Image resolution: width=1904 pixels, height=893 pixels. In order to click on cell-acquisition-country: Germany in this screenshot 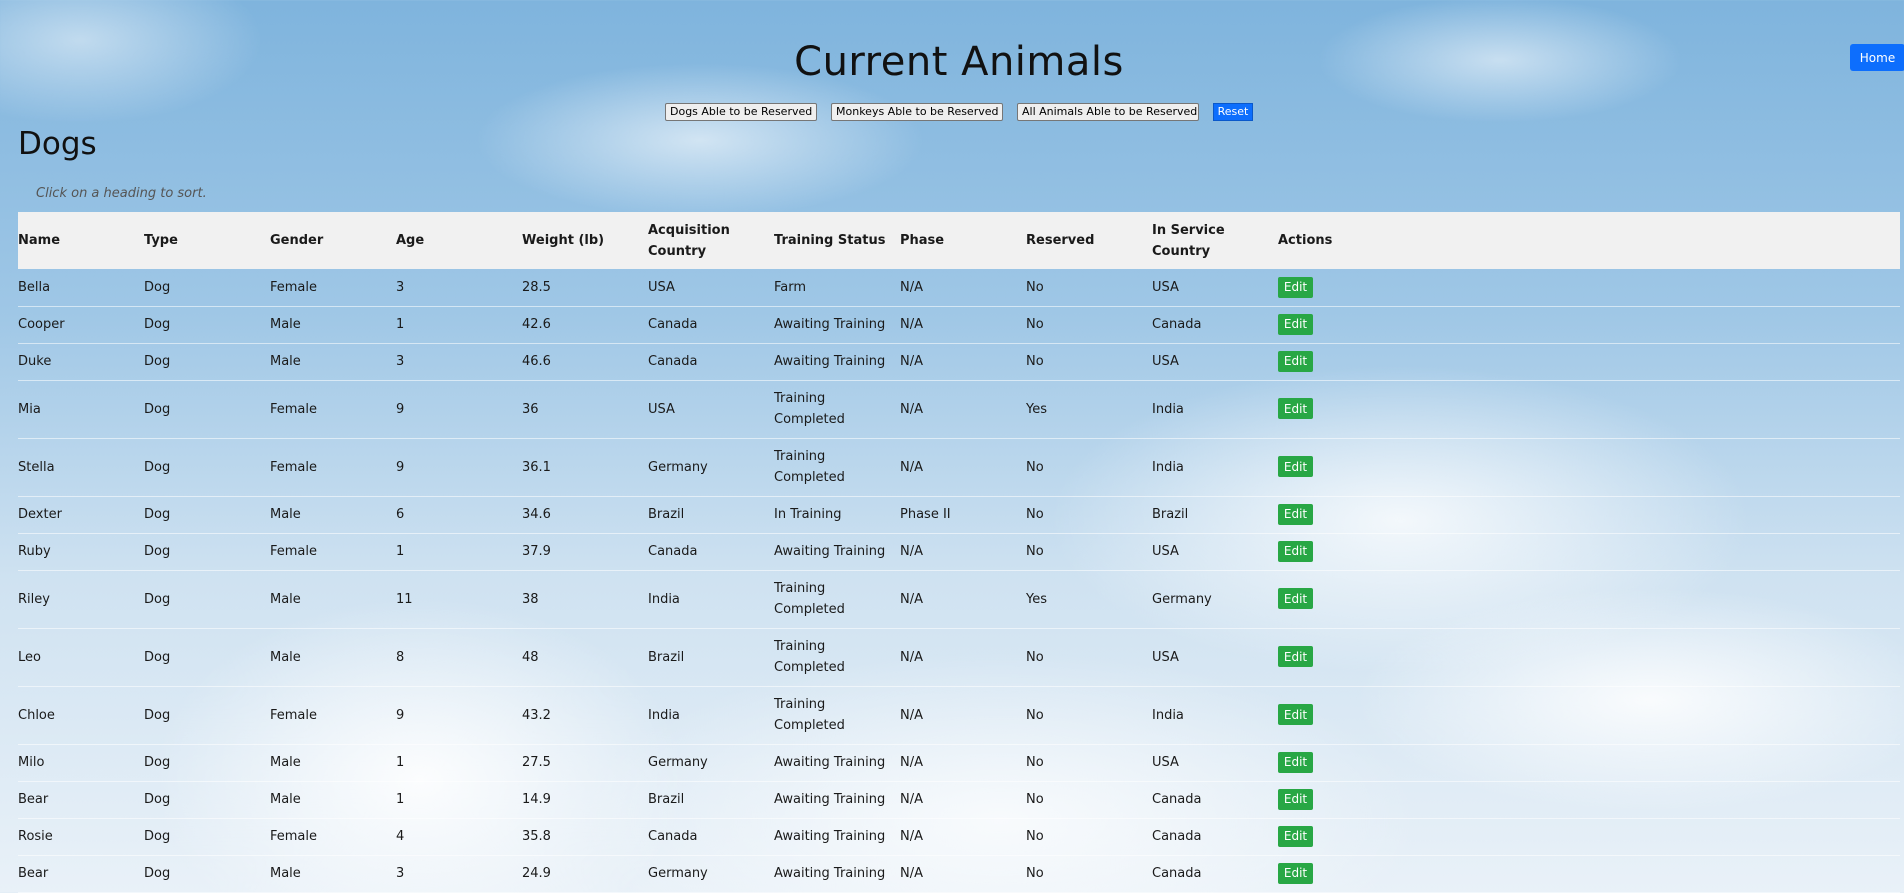, I will do `click(711, 467)`.